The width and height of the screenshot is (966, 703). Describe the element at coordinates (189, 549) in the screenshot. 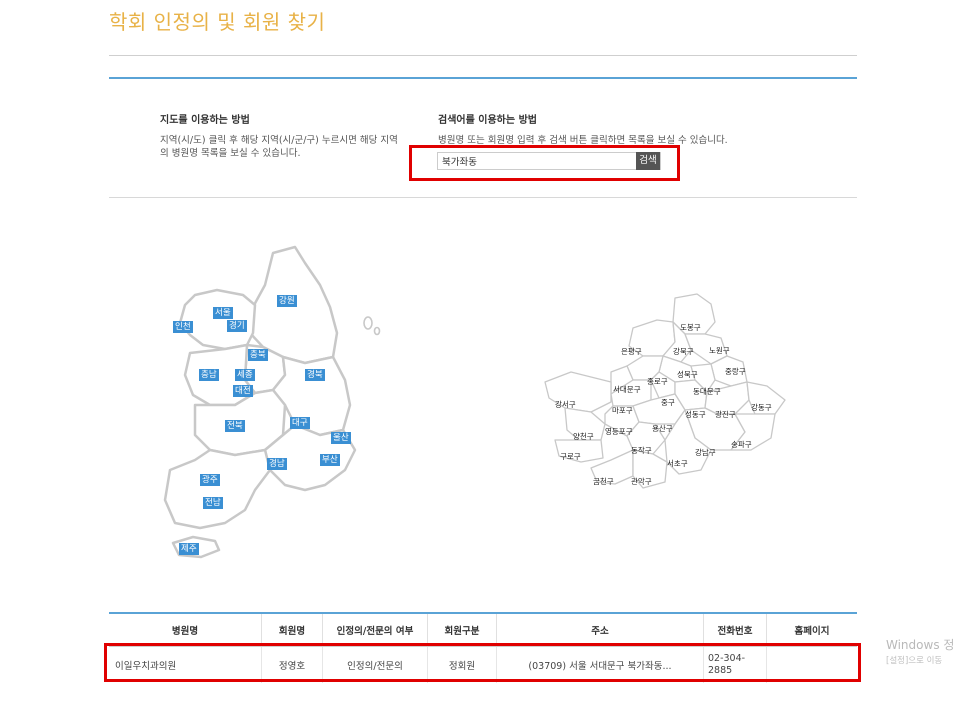

I see `region-jeju: 제주` at that location.